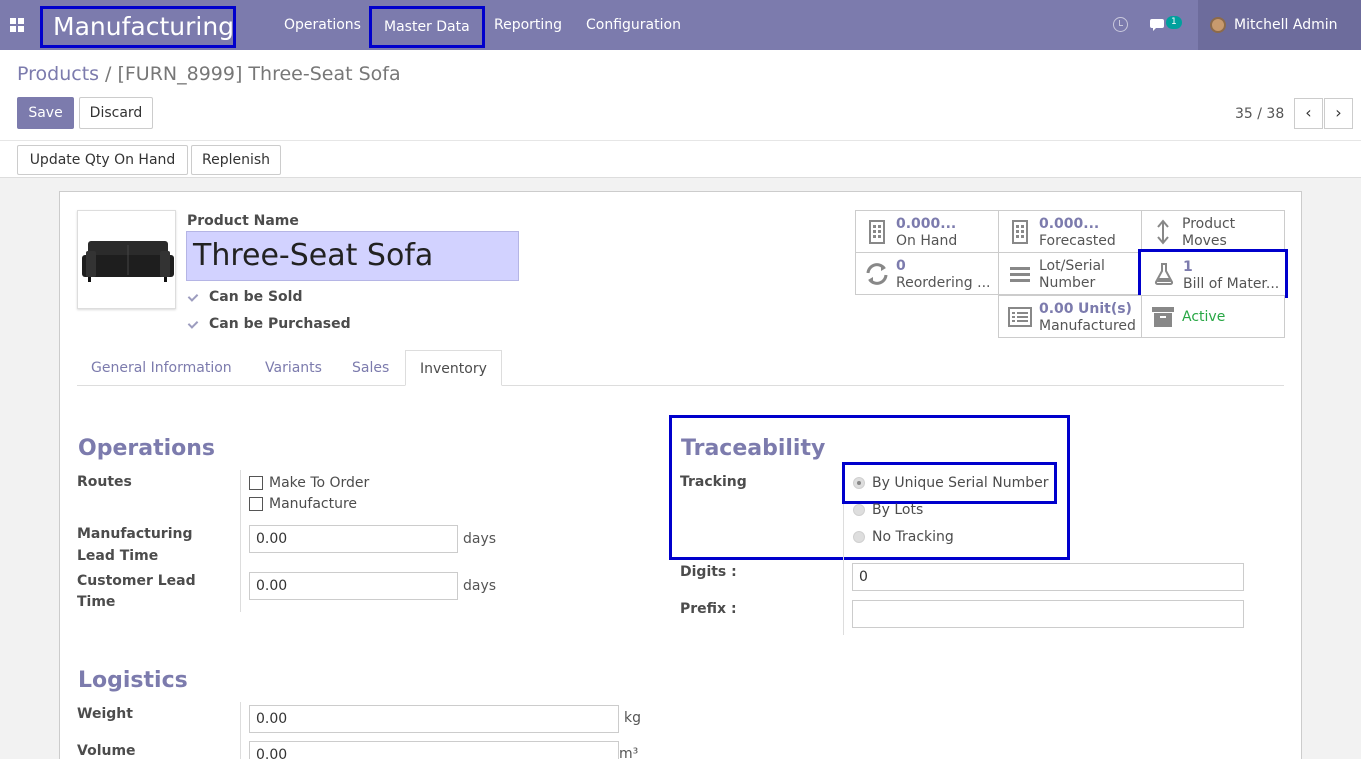  What do you see at coordinates (713, 482) in the screenshot?
I see `tracking-label: Tracking` at bounding box center [713, 482].